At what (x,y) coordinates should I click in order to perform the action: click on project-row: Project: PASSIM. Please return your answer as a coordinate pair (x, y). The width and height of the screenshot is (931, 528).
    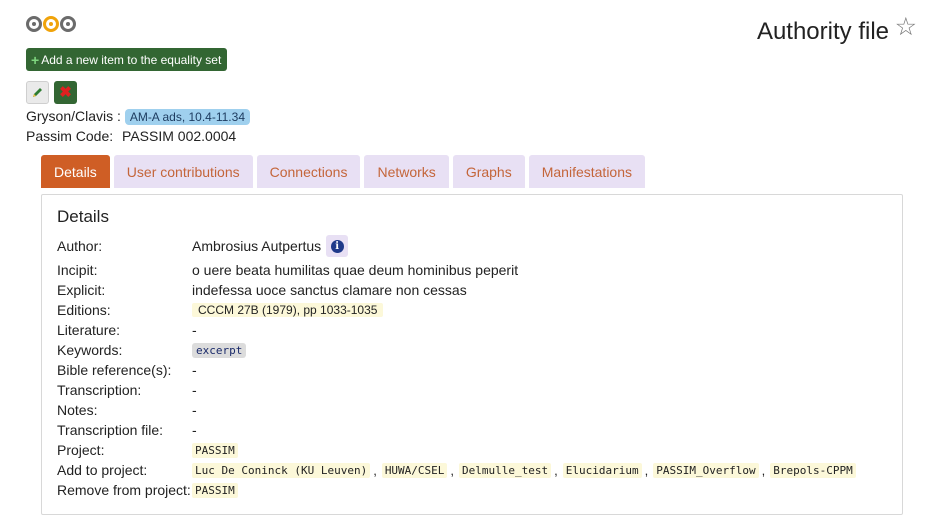
    Looking at the image, I should click on (147, 450).